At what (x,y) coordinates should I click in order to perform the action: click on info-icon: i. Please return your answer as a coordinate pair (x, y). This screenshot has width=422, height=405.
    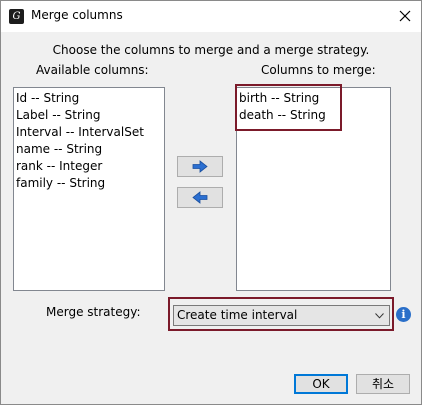
    Looking at the image, I should click on (403, 314).